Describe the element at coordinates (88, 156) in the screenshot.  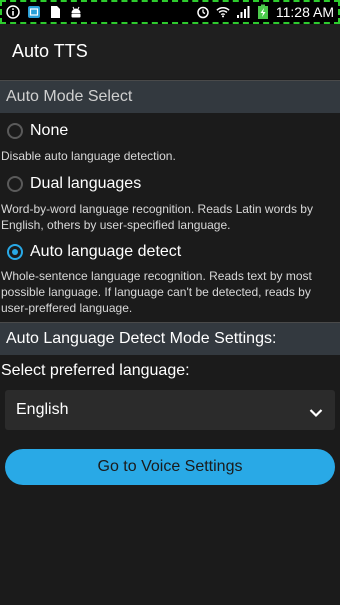
I see `radio-none-description: Disable auto language detection.` at that location.